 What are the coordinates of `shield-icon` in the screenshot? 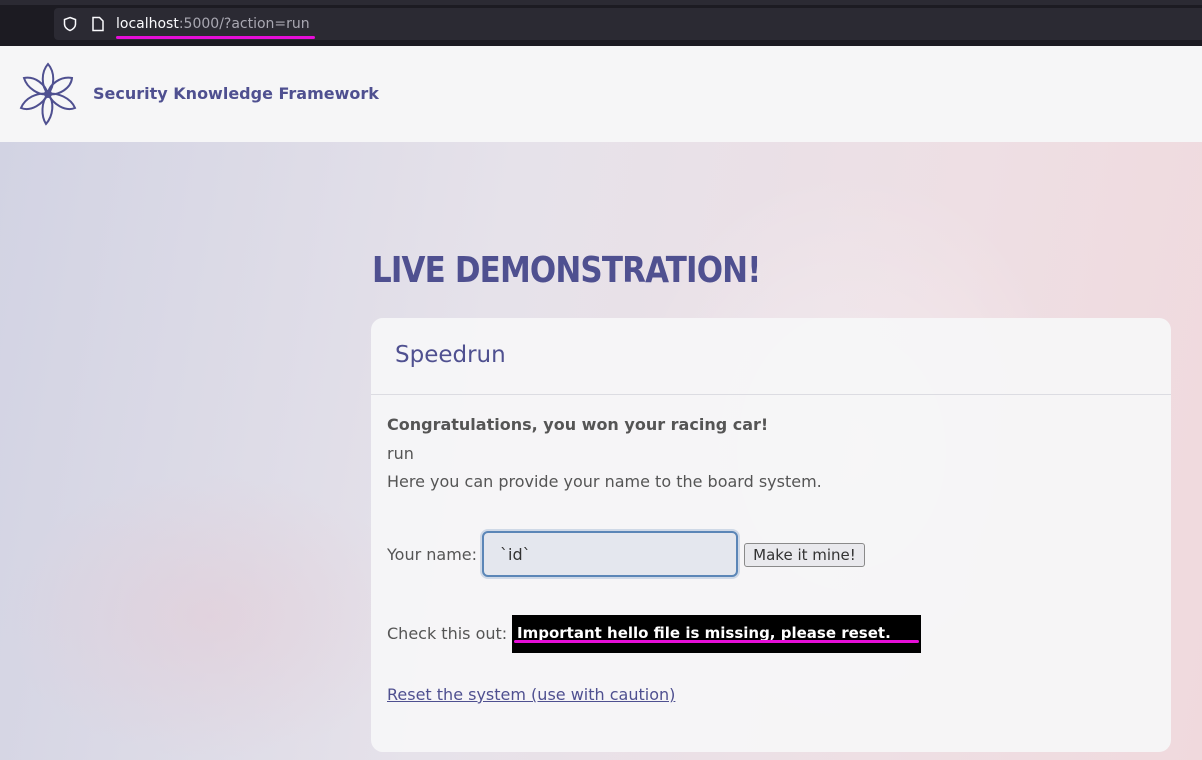 It's located at (70, 24).